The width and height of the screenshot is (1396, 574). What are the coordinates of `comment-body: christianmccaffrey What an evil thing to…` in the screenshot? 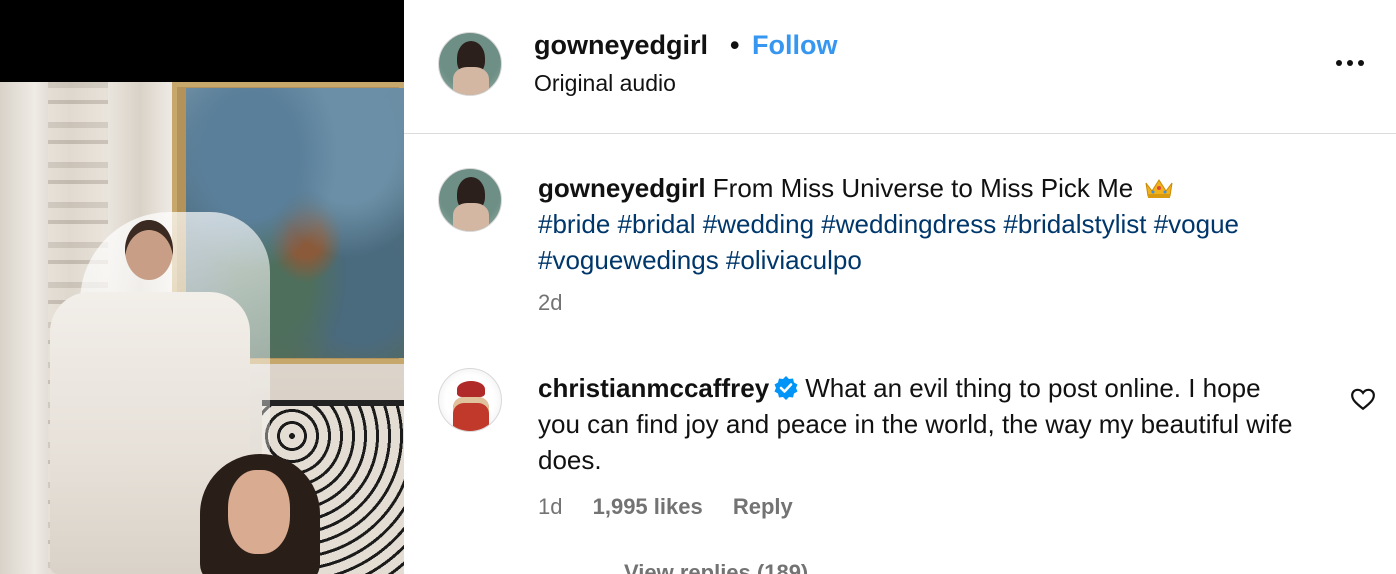 It's located at (918, 424).